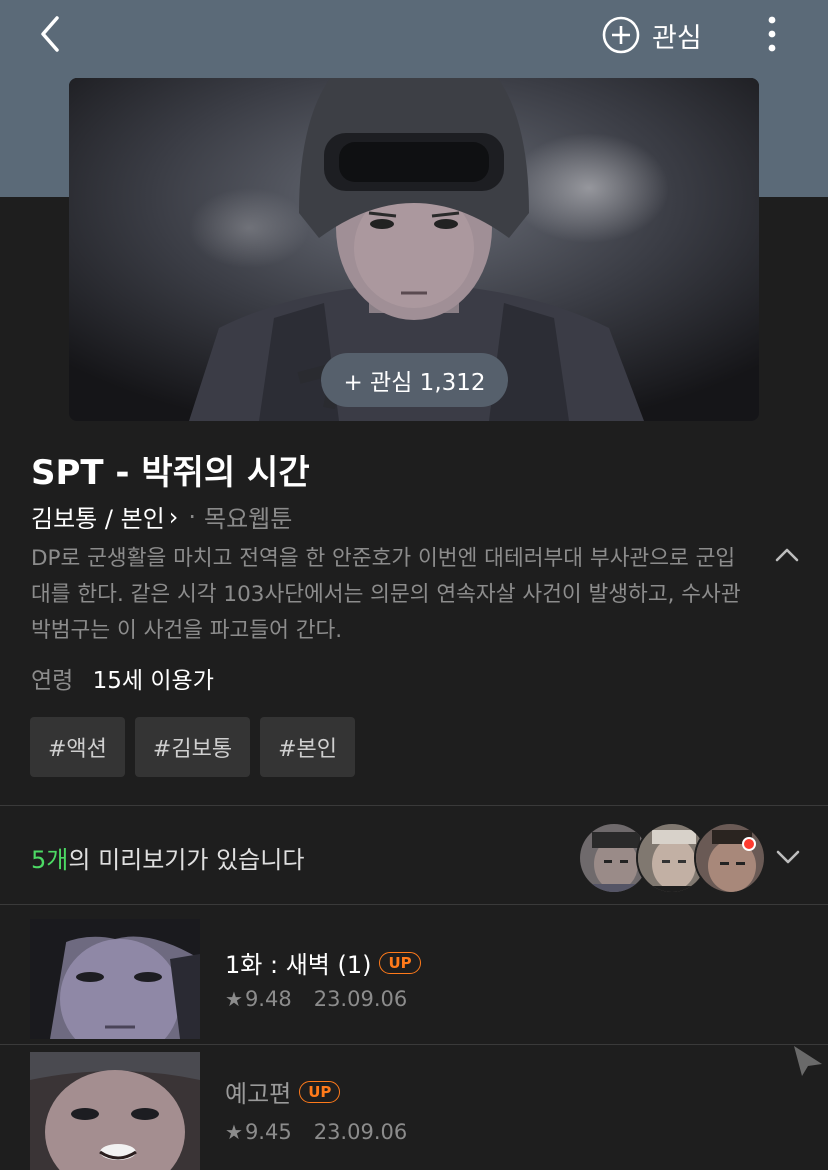 This screenshot has width=828, height=1170. Describe the element at coordinates (268, 999) in the screenshot. I see `episode-rating: 9.48` at that location.